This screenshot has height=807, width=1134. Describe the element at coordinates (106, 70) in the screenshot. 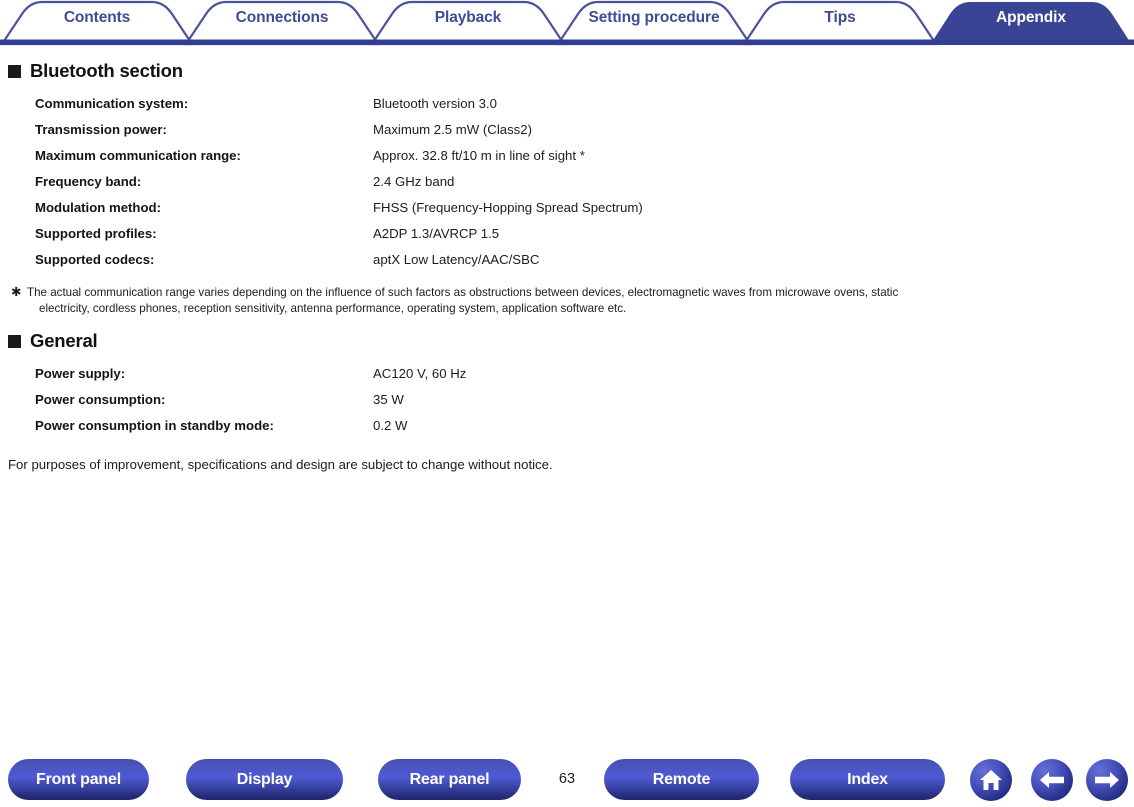

I see `section-title-text: Bluetooth section` at that location.